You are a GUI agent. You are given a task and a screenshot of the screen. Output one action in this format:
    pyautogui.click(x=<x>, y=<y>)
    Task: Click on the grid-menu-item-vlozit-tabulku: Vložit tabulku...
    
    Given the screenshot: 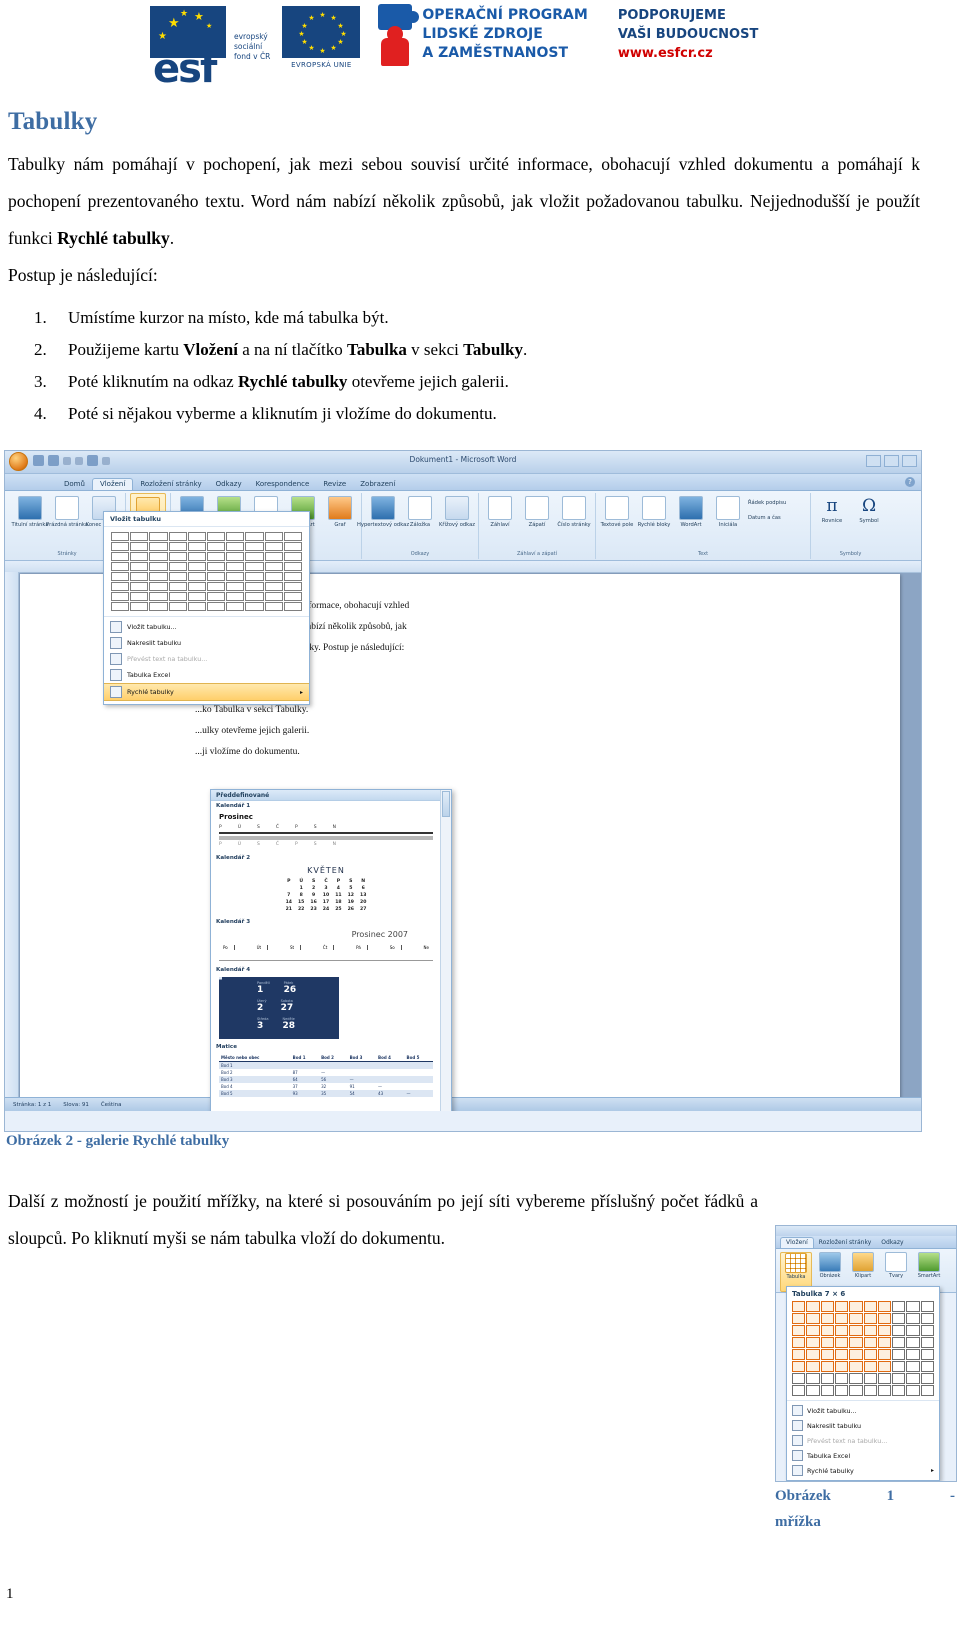 What is the action you would take?
    pyautogui.click(x=863, y=1410)
    